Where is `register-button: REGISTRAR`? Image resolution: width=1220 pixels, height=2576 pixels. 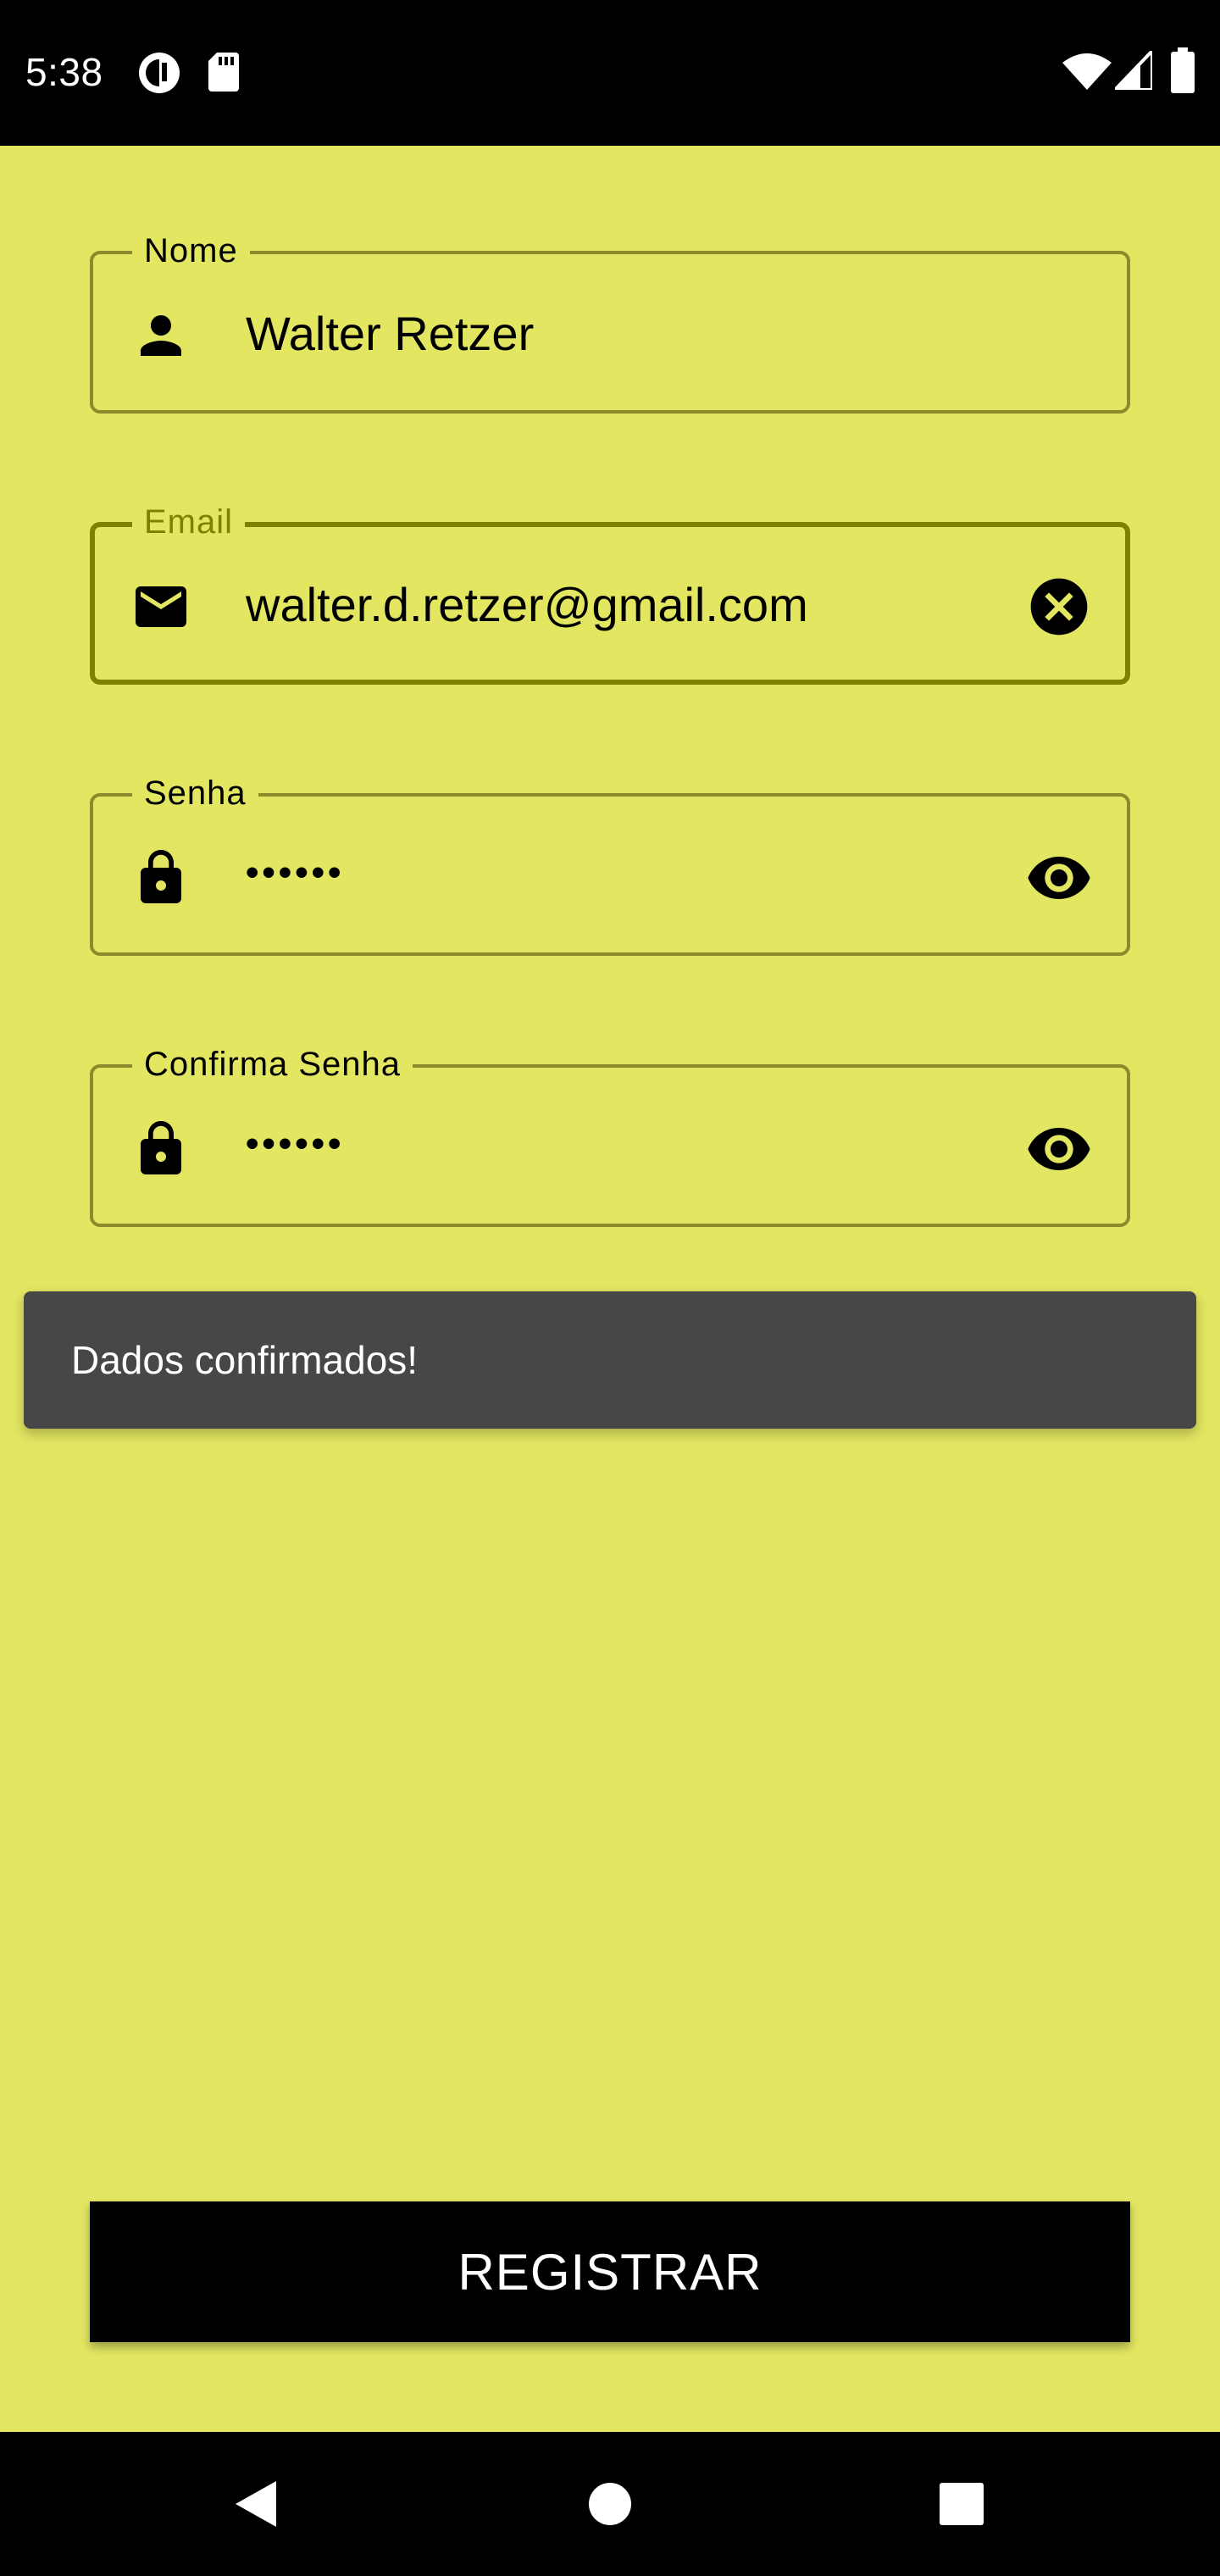
register-button: REGISTRAR is located at coordinates (610, 2271).